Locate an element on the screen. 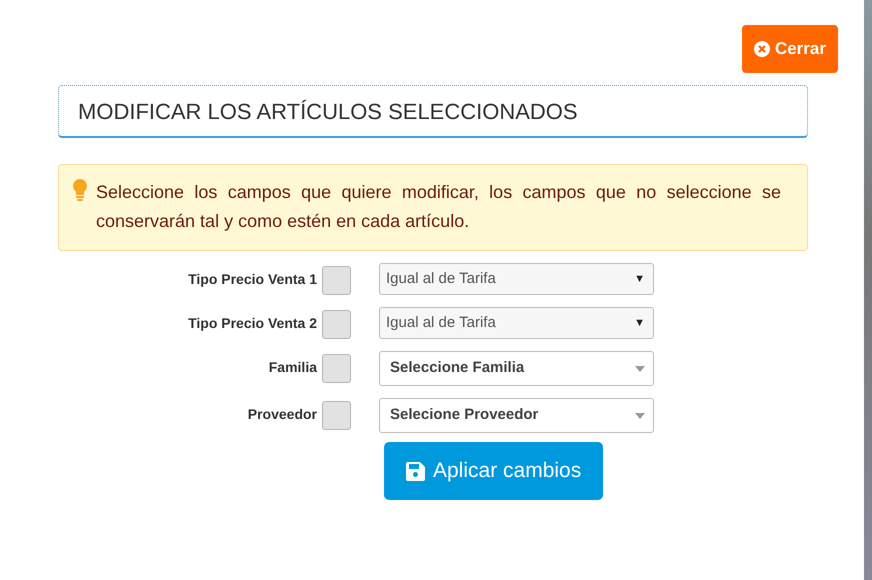 The height and width of the screenshot is (580, 872). field-label: Tipo Precio Venta 2 is located at coordinates (252, 323).